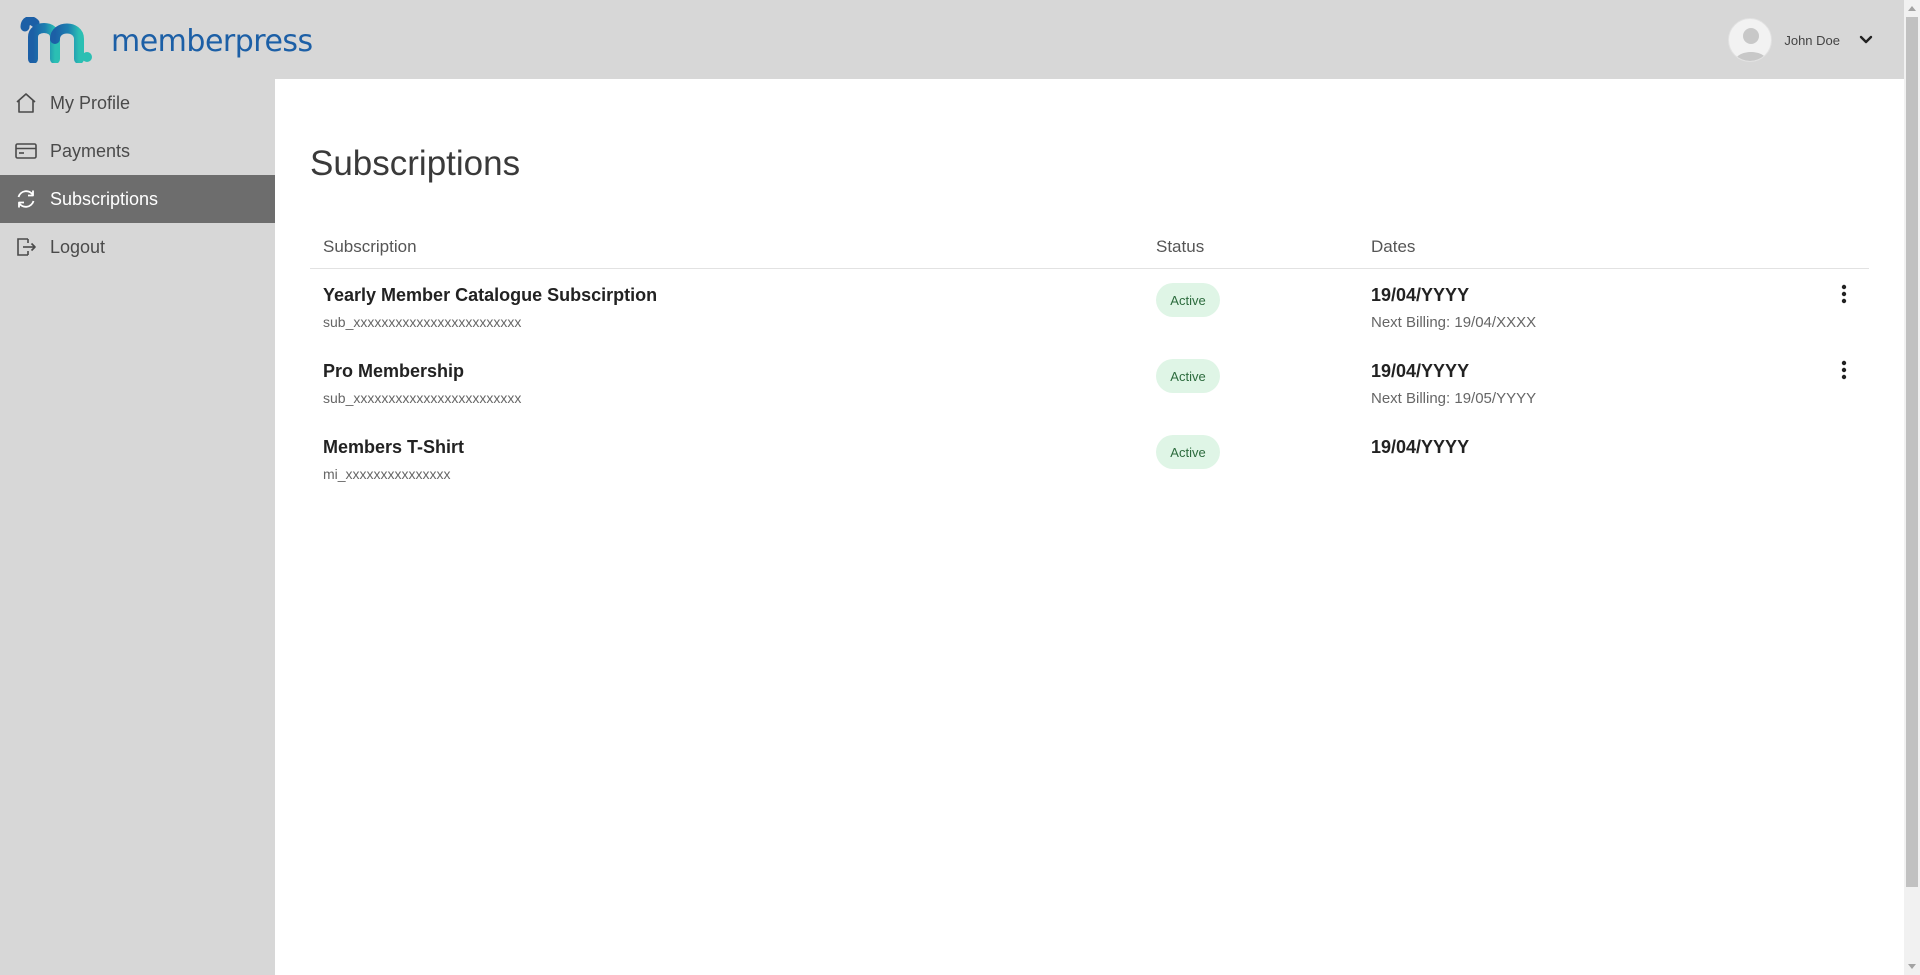 The width and height of the screenshot is (1920, 975). I want to click on sidebar-item-label: Subscriptions, so click(104, 198).